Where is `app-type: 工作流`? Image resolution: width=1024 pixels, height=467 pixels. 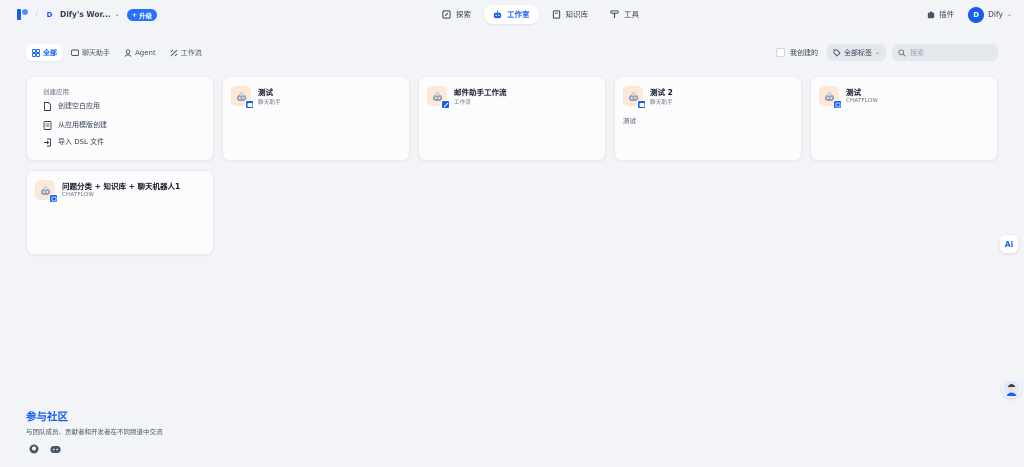 app-type: 工作流 is located at coordinates (463, 103).